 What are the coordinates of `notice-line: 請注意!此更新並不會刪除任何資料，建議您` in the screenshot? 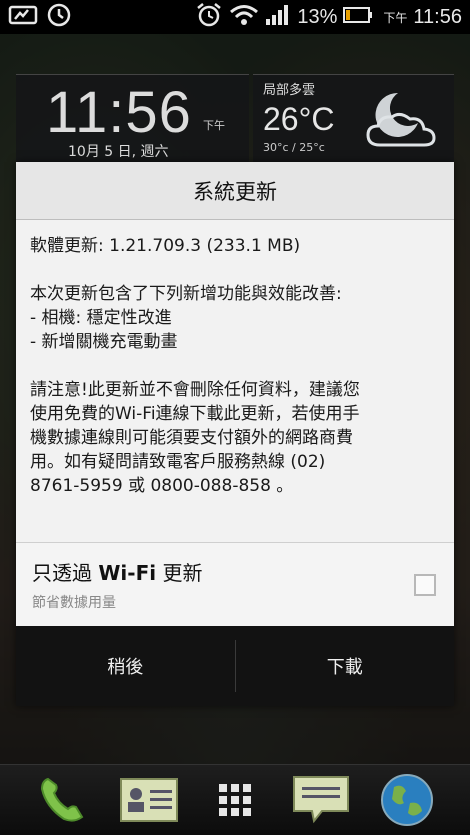 It's located at (195, 390).